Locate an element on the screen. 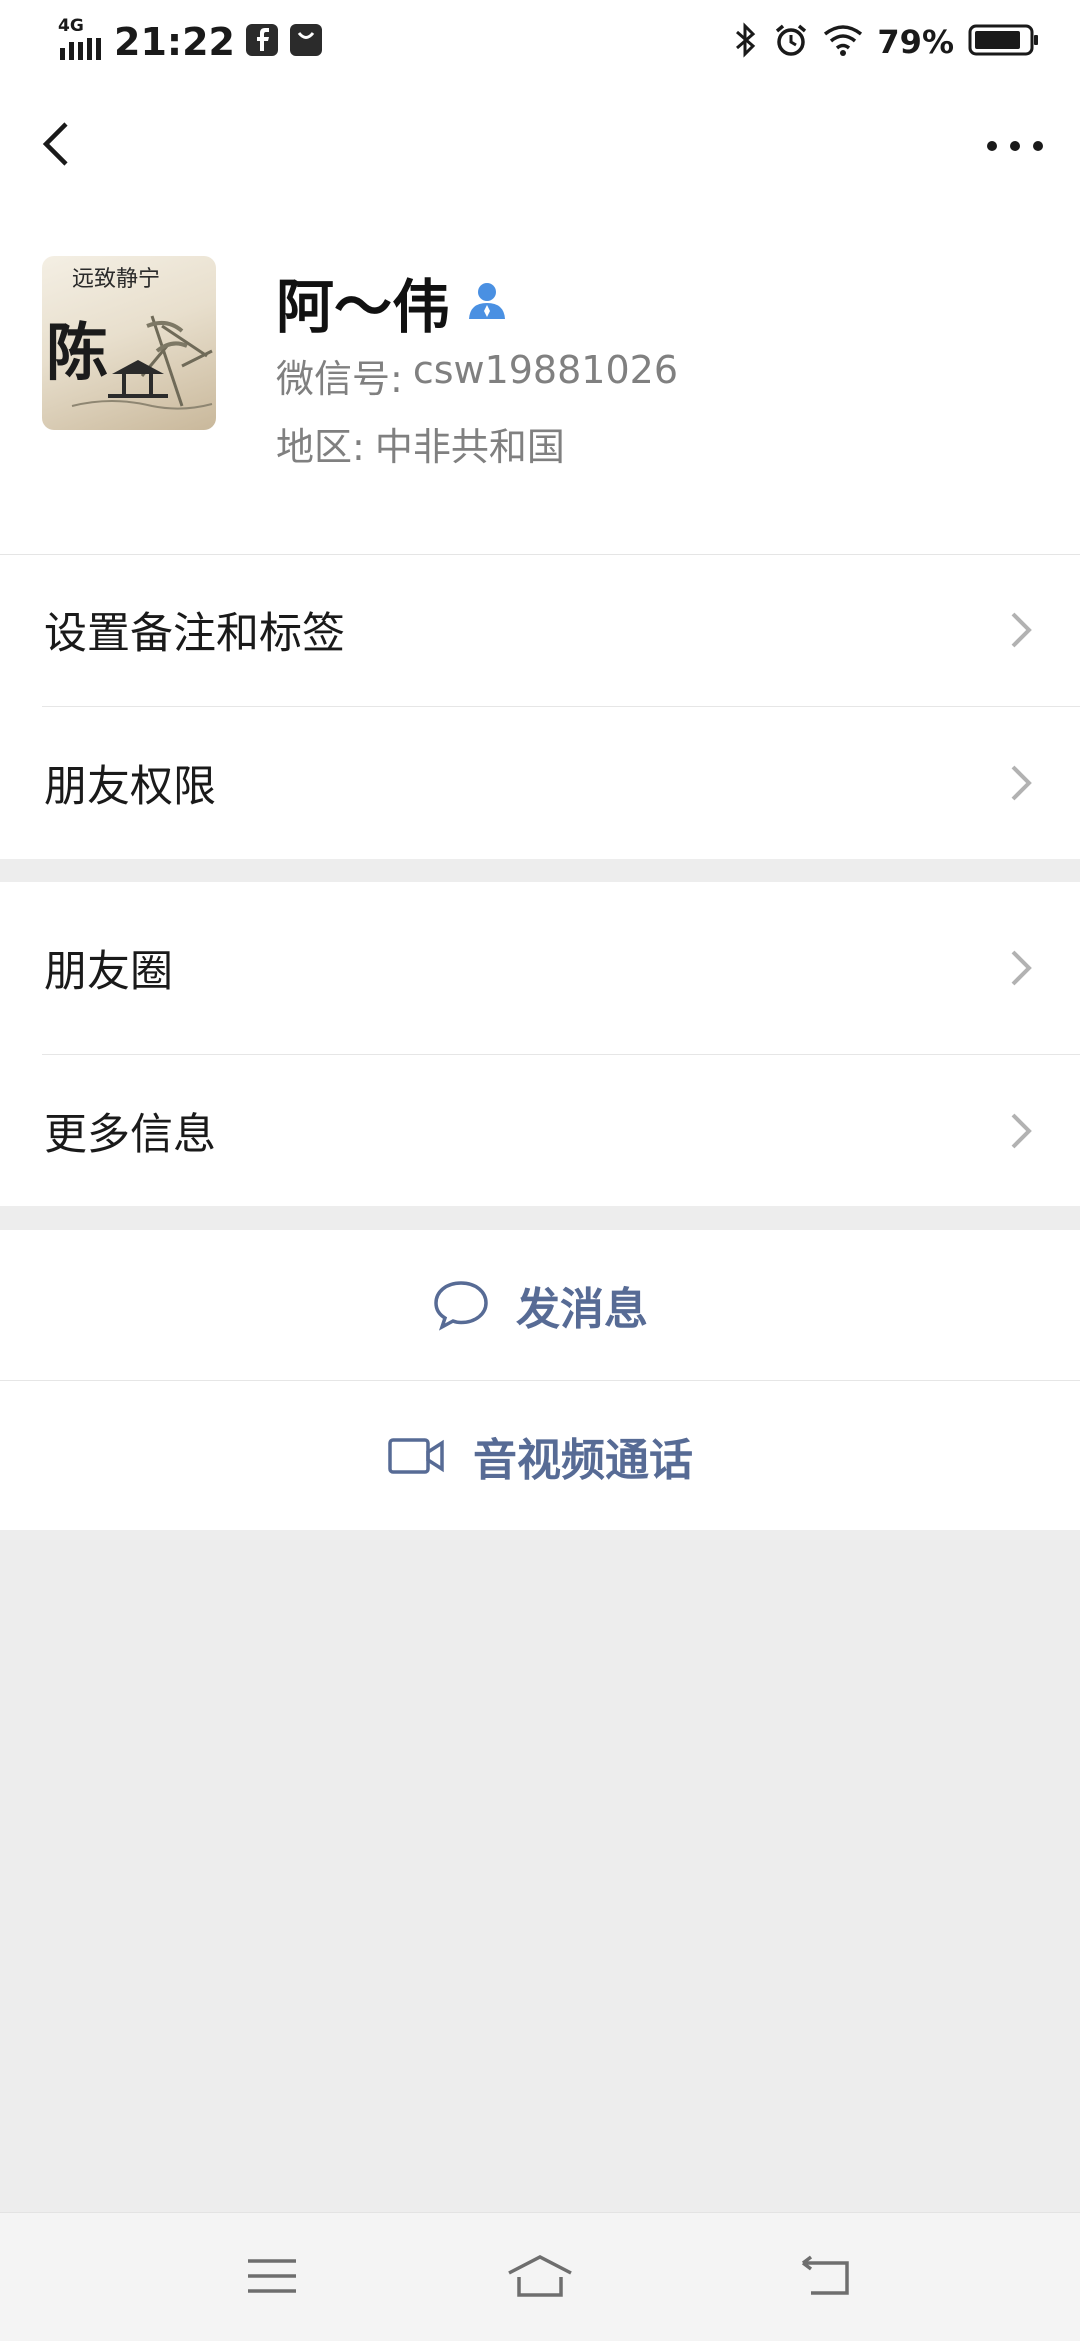 This screenshot has height=2341, width=1080. menu-item-moments: 朋友圈 is located at coordinates (540, 968).